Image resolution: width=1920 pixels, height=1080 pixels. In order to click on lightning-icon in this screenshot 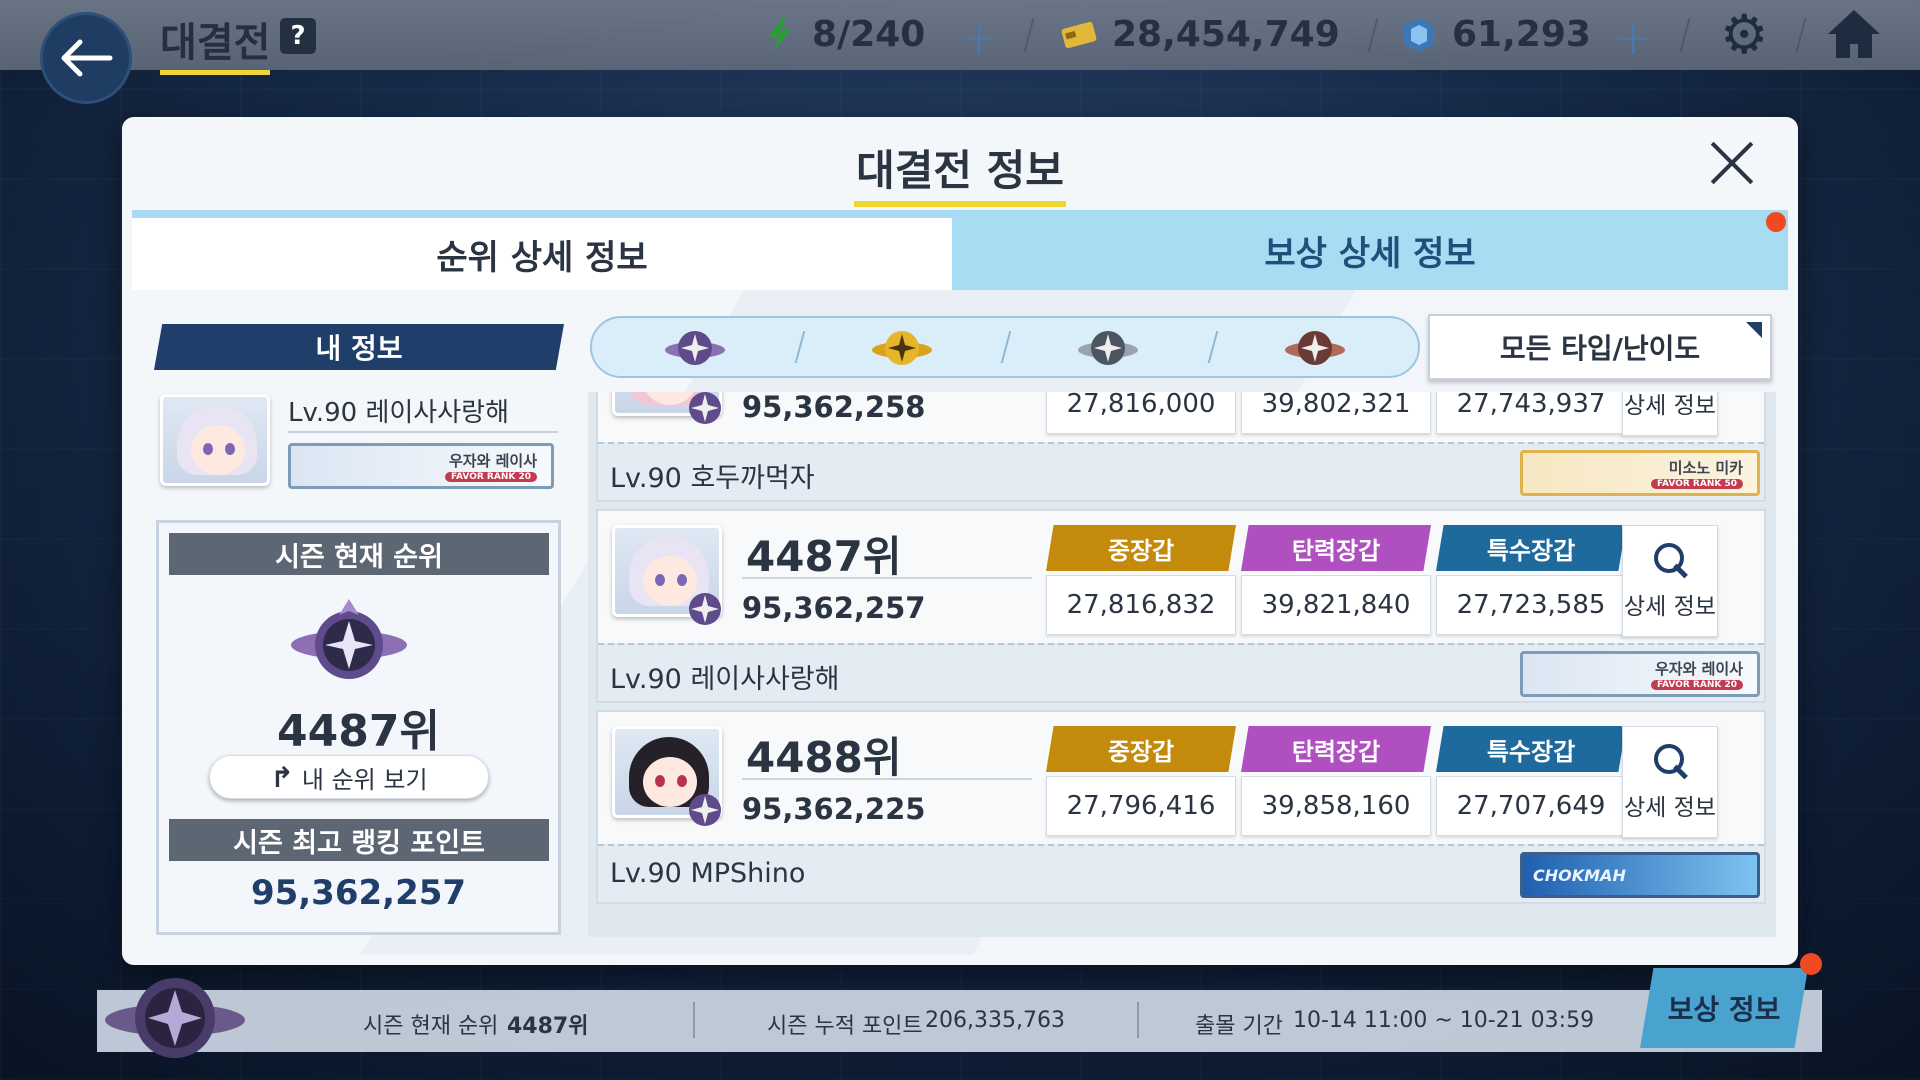, I will do `click(779, 34)`.